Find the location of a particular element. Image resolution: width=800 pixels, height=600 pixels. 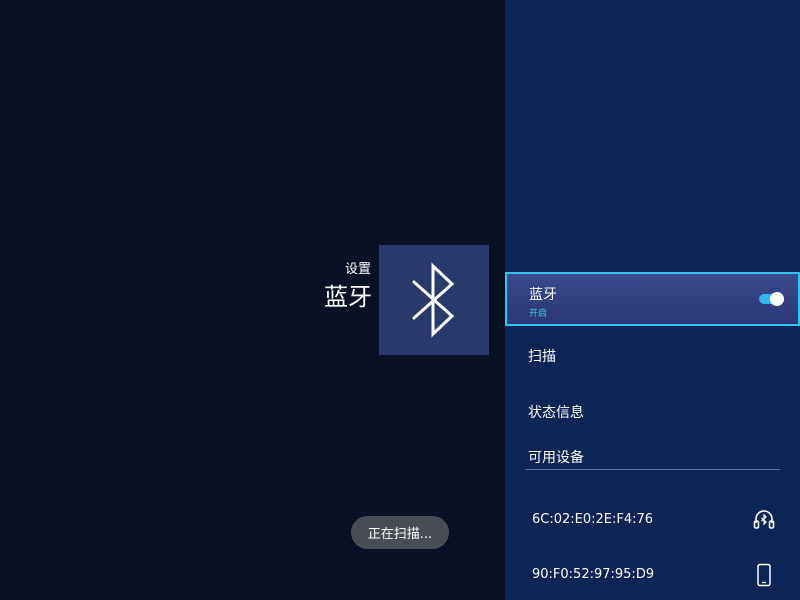

bluetooth-label: 蓝牙 is located at coordinates (543, 295).